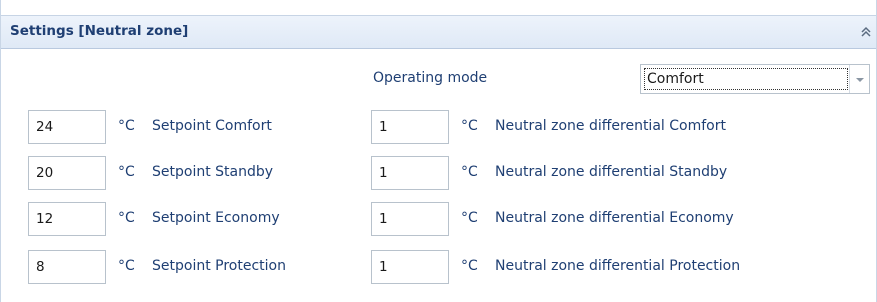  Describe the element at coordinates (469, 266) in the screenshot. I see `differential-protection-unit: °C` at that location.